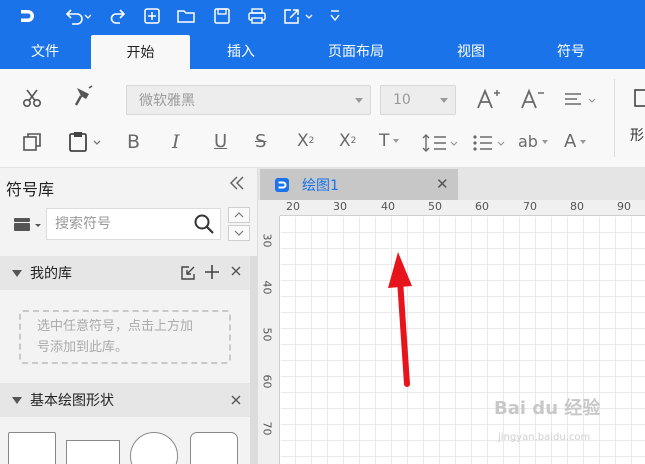 Image resolution: width=645 pixels, height=464 pixels. I want to click on save-icon, so click(222, 16).